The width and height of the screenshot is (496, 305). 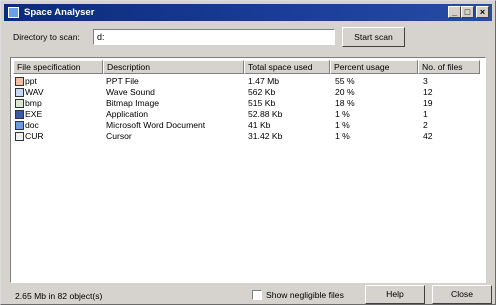 I want to click on file-description: PPT File, so click(x=122, y=81).